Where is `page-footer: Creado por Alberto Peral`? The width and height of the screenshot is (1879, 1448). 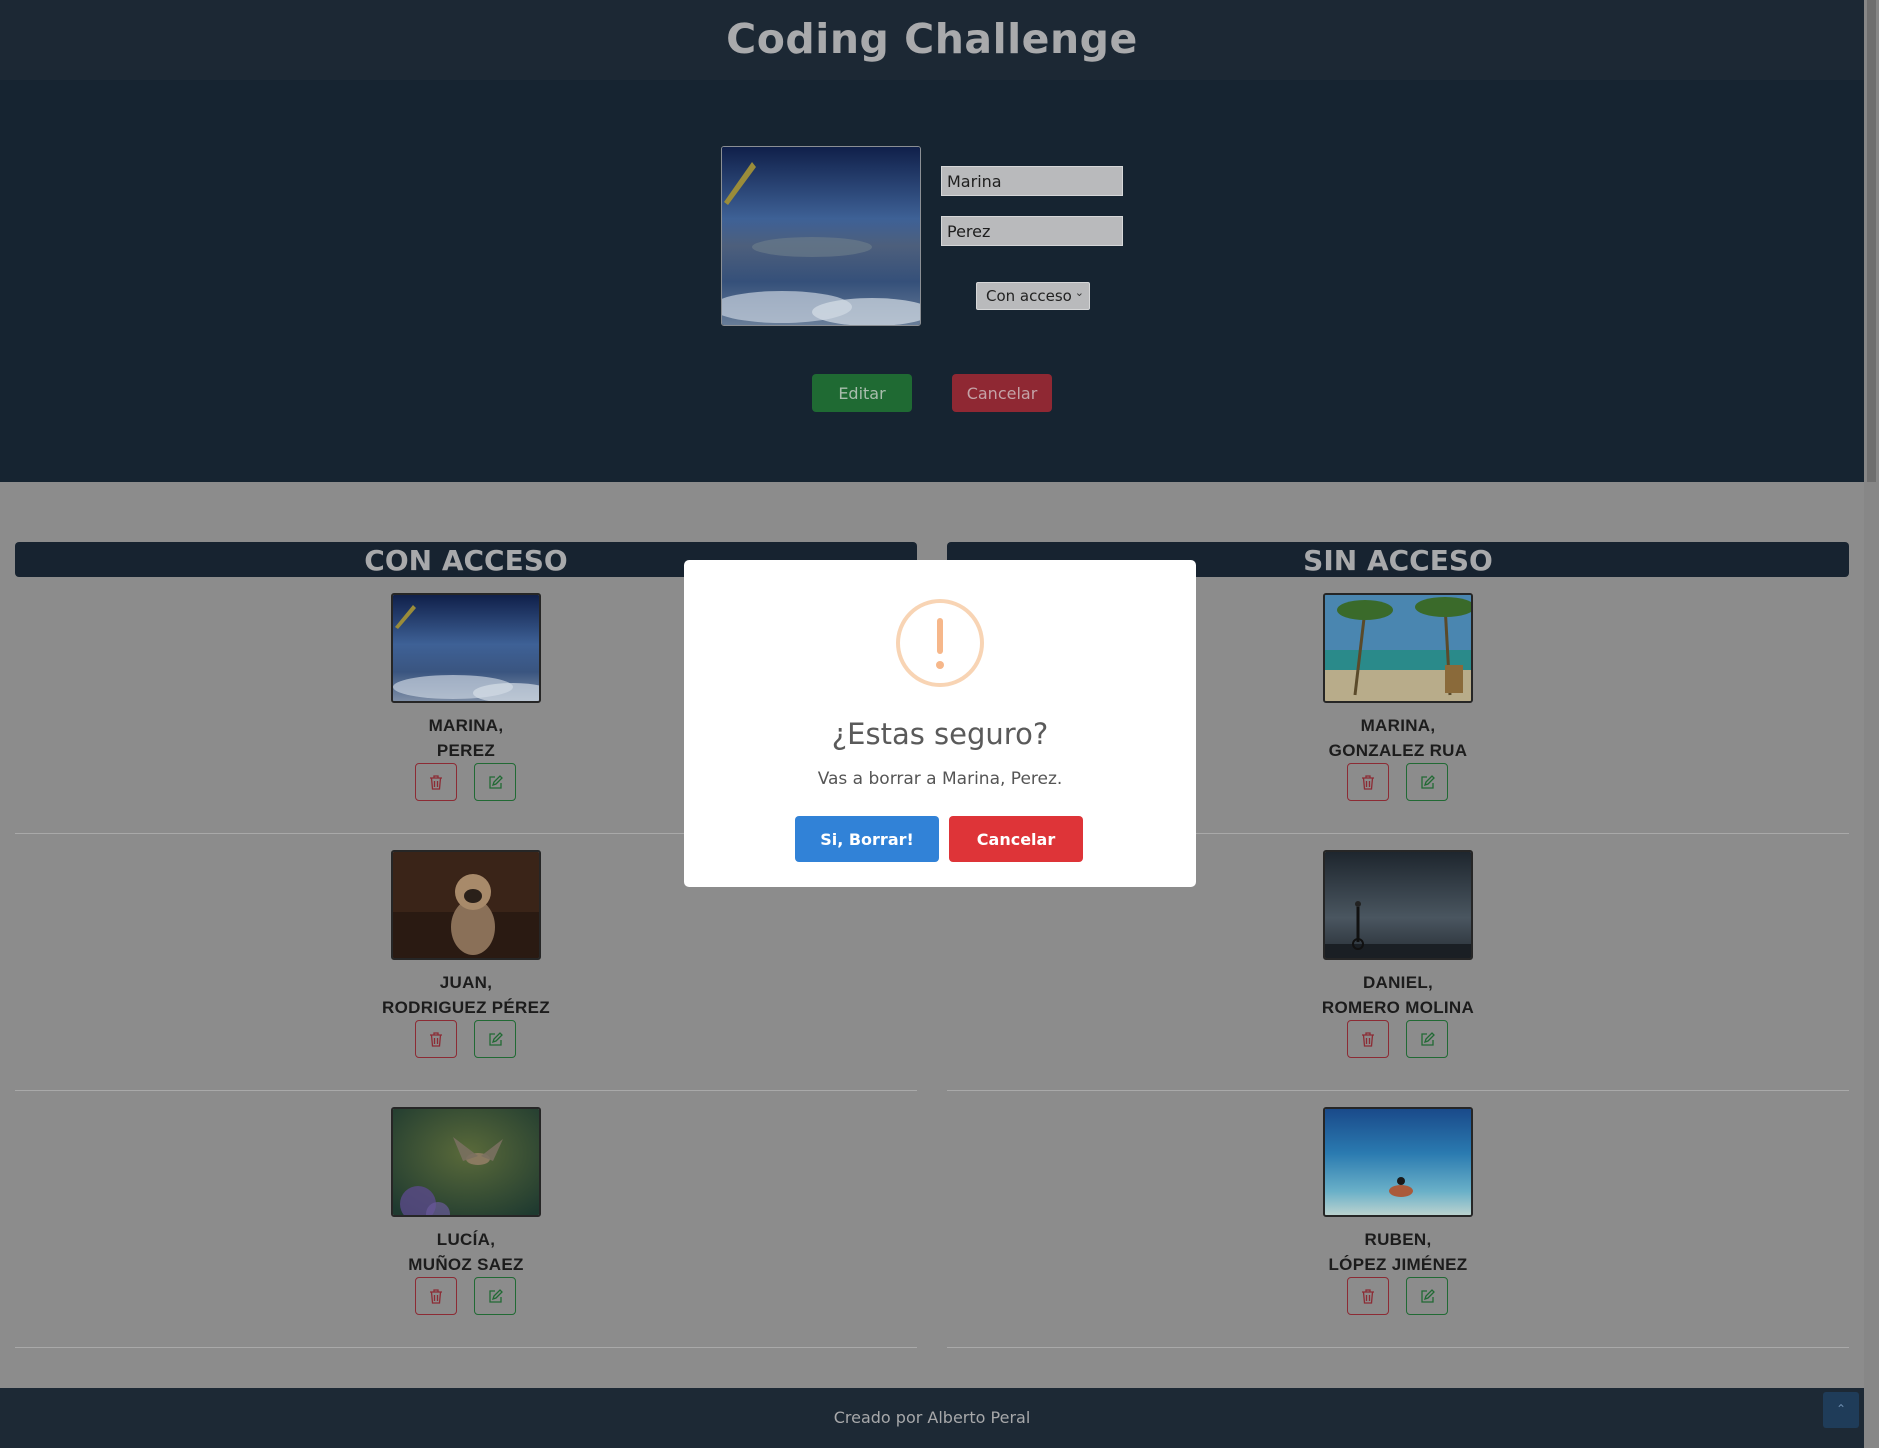 page-footer: Creado por Alberto Peral is located at coordinates (932, 1418).